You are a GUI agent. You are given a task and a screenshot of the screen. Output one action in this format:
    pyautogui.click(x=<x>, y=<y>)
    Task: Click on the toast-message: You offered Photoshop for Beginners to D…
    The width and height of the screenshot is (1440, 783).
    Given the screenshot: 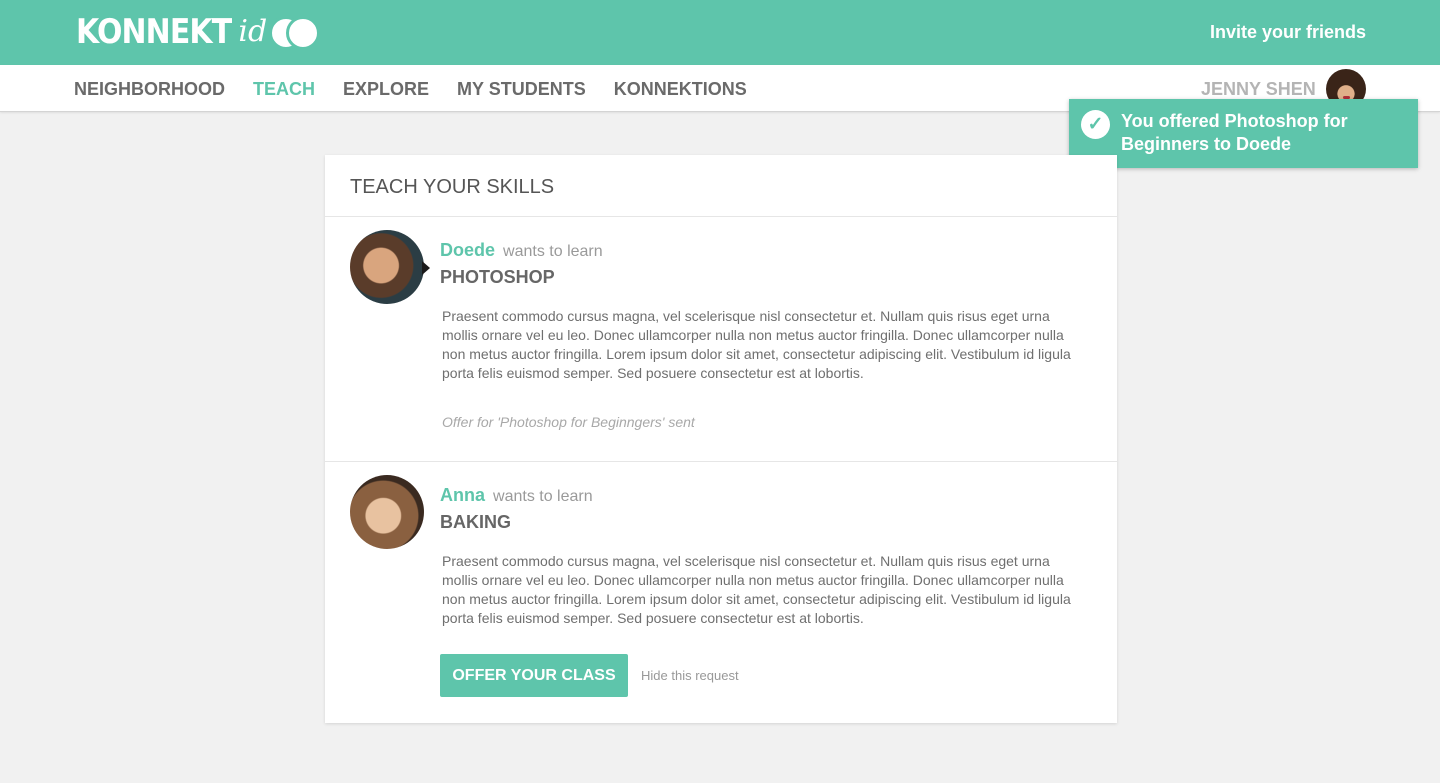 What is the action you would take?
    pyautogui.click(x=1234, y=132)
    